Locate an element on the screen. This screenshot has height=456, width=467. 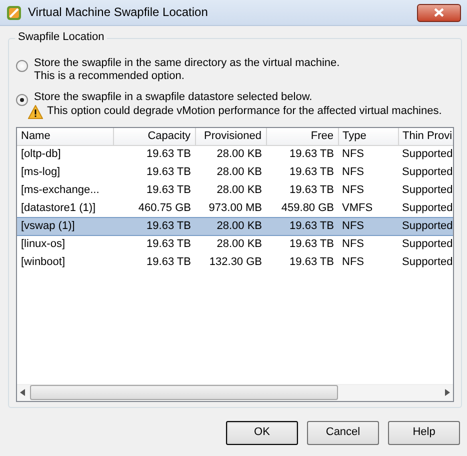
table-cell: 460.75 GB is located at coordinates (154, 209).